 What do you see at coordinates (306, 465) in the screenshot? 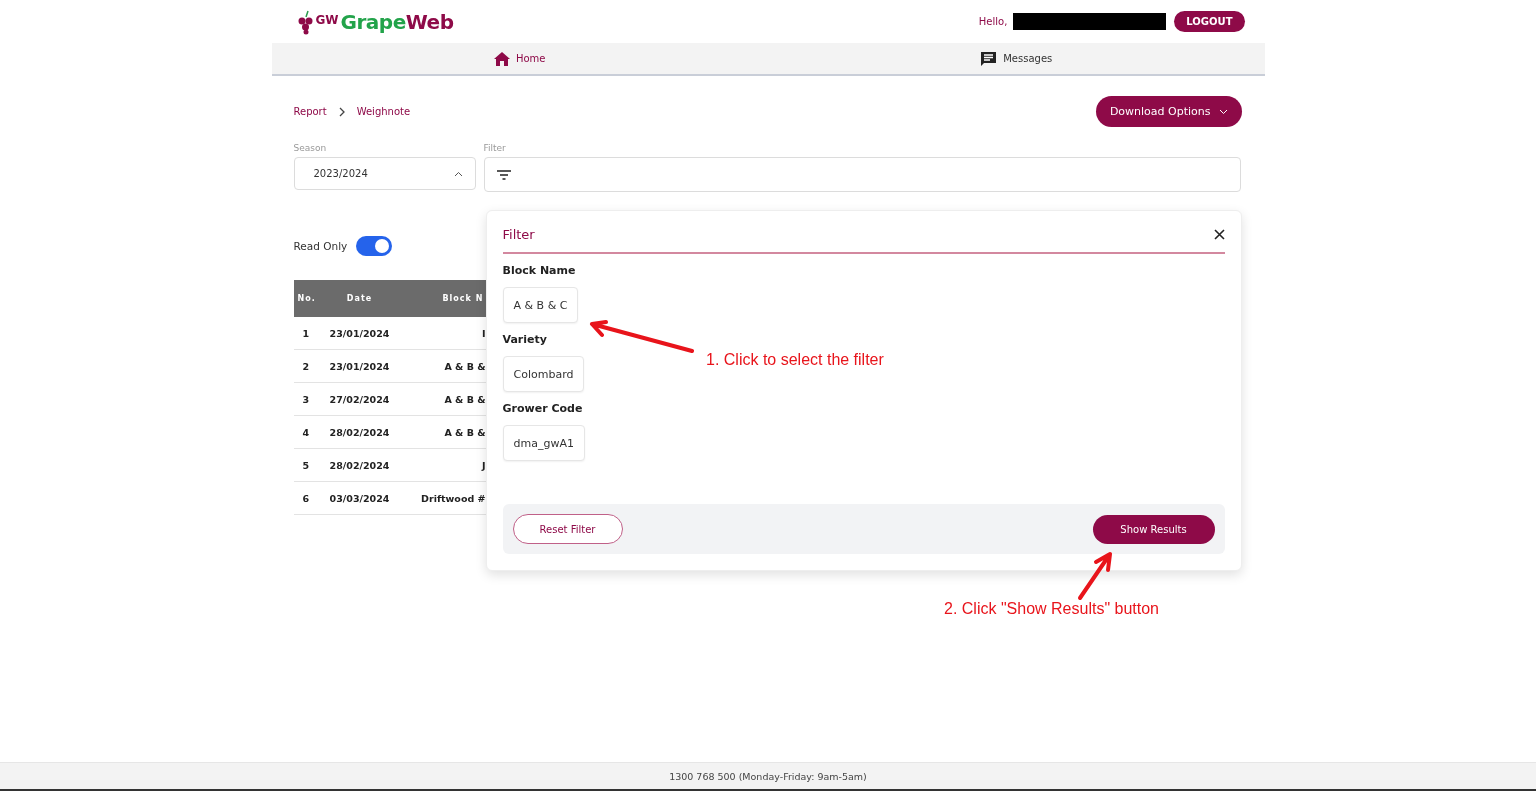
I see `table-cell-text: 5` at bounding box center [306, 465].